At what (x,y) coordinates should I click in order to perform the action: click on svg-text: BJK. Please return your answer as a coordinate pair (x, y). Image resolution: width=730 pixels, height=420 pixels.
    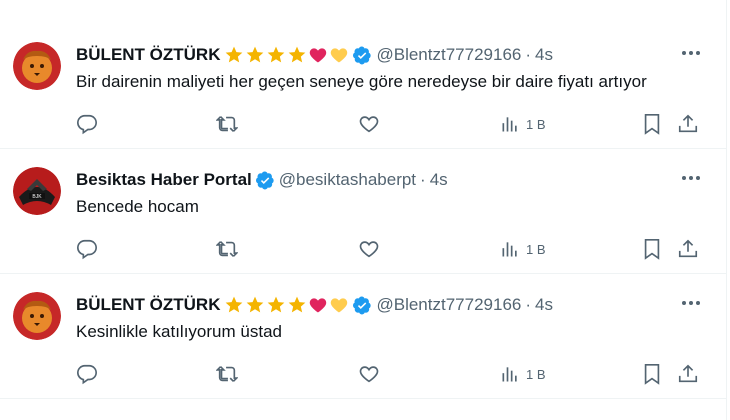
    Looking at the image, I should click on (37, 197).